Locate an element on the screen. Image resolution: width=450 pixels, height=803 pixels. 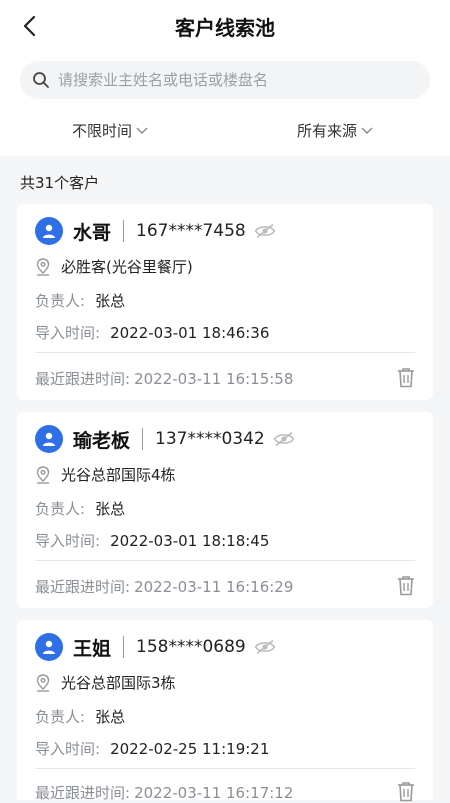
customer-header: 水哥 167****7458 is located at coordinates (155, 231).